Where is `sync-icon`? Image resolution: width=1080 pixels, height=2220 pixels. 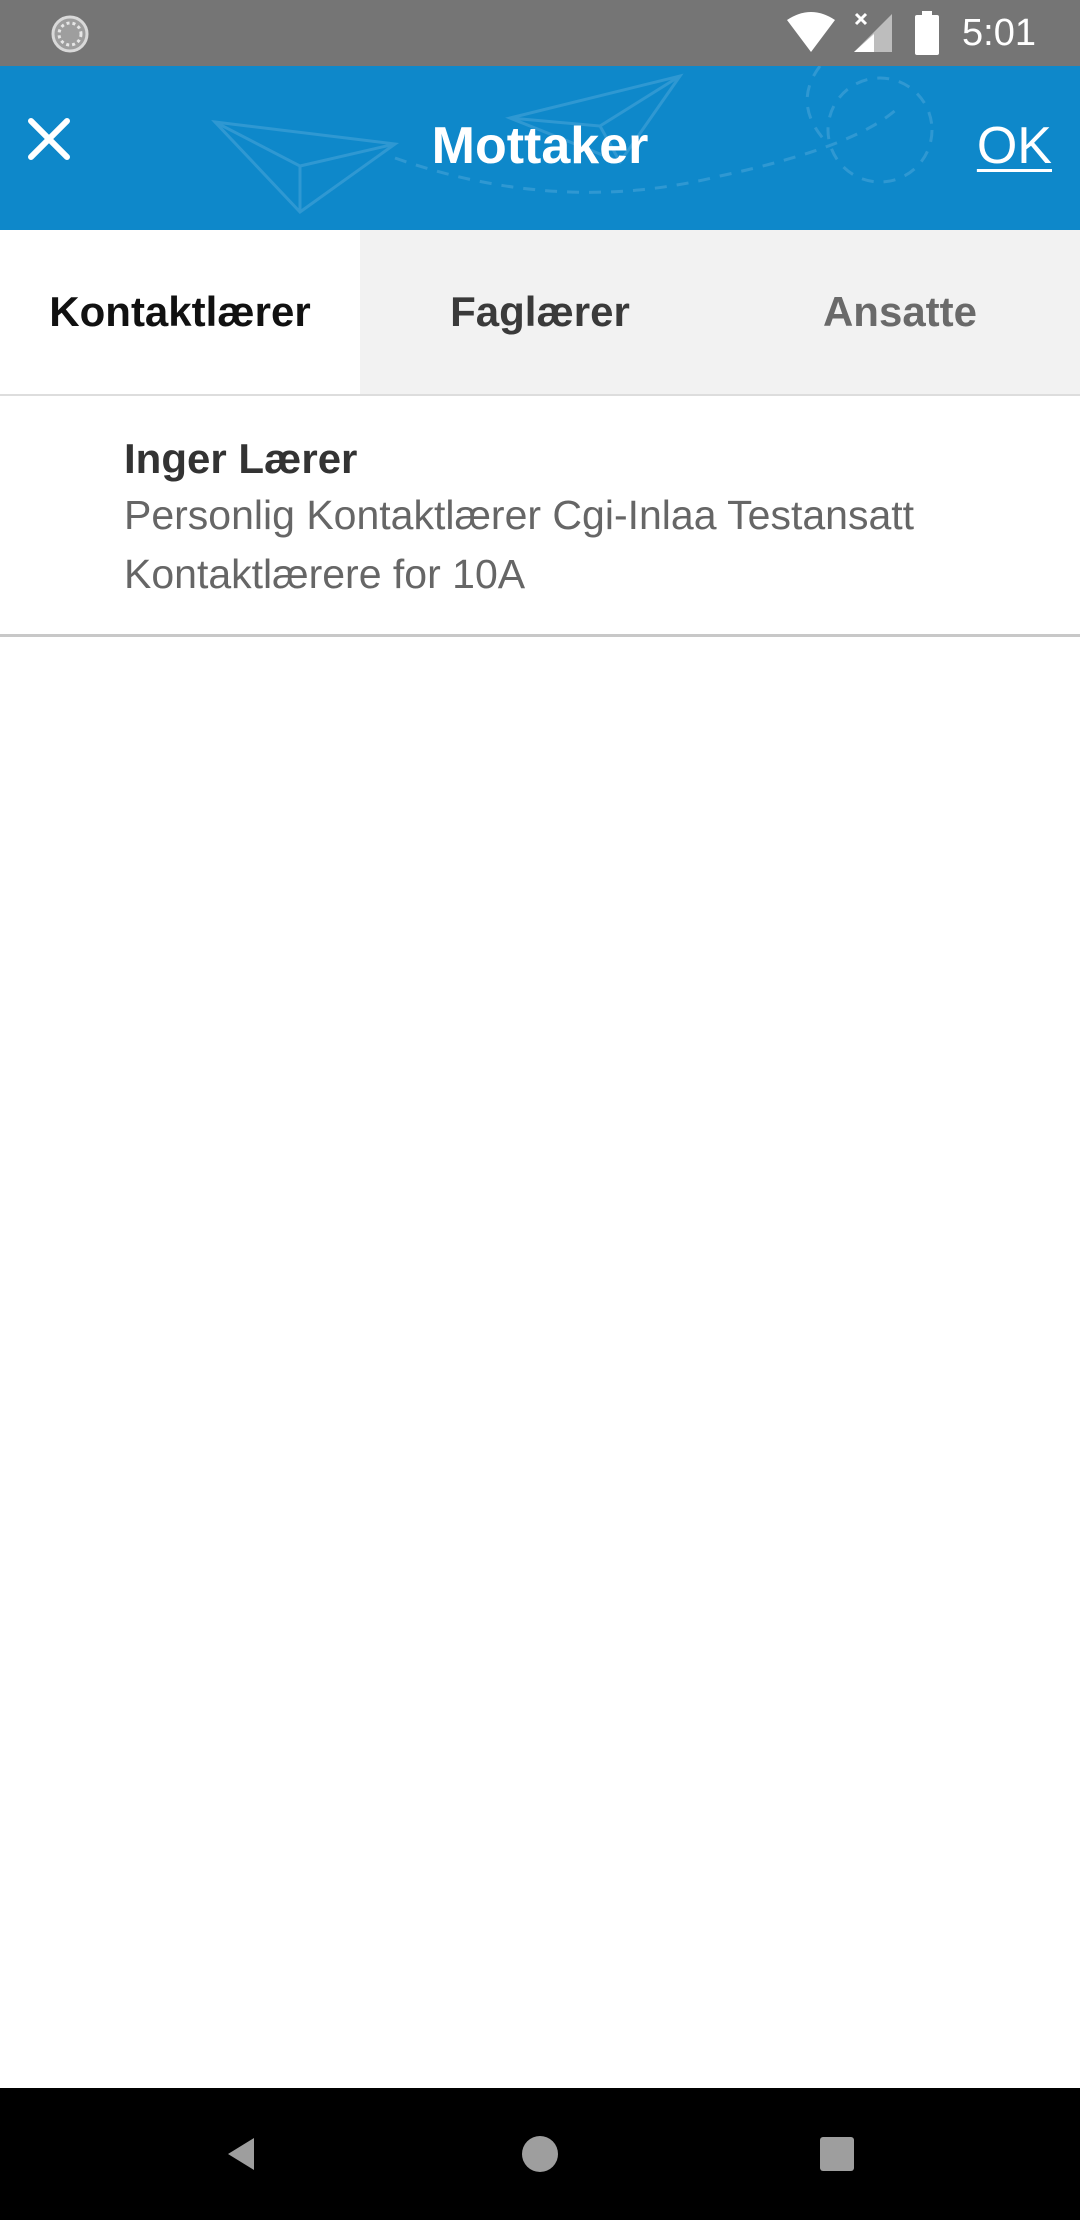 sync-icon is located at coordinates (70, 34).